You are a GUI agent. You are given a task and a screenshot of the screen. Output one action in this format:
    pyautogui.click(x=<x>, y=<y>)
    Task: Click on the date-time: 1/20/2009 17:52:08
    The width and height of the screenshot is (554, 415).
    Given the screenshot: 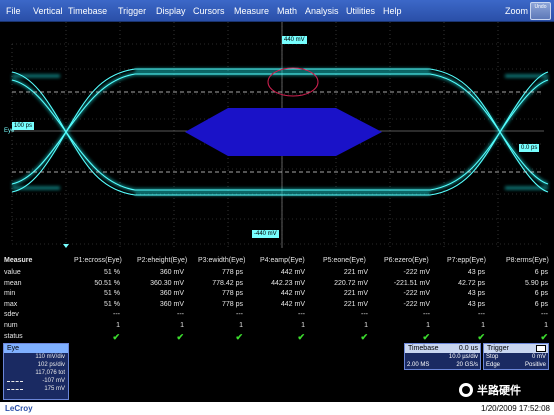 What is the action you would take?
    pyautogui.click(x=515, y=408)
    